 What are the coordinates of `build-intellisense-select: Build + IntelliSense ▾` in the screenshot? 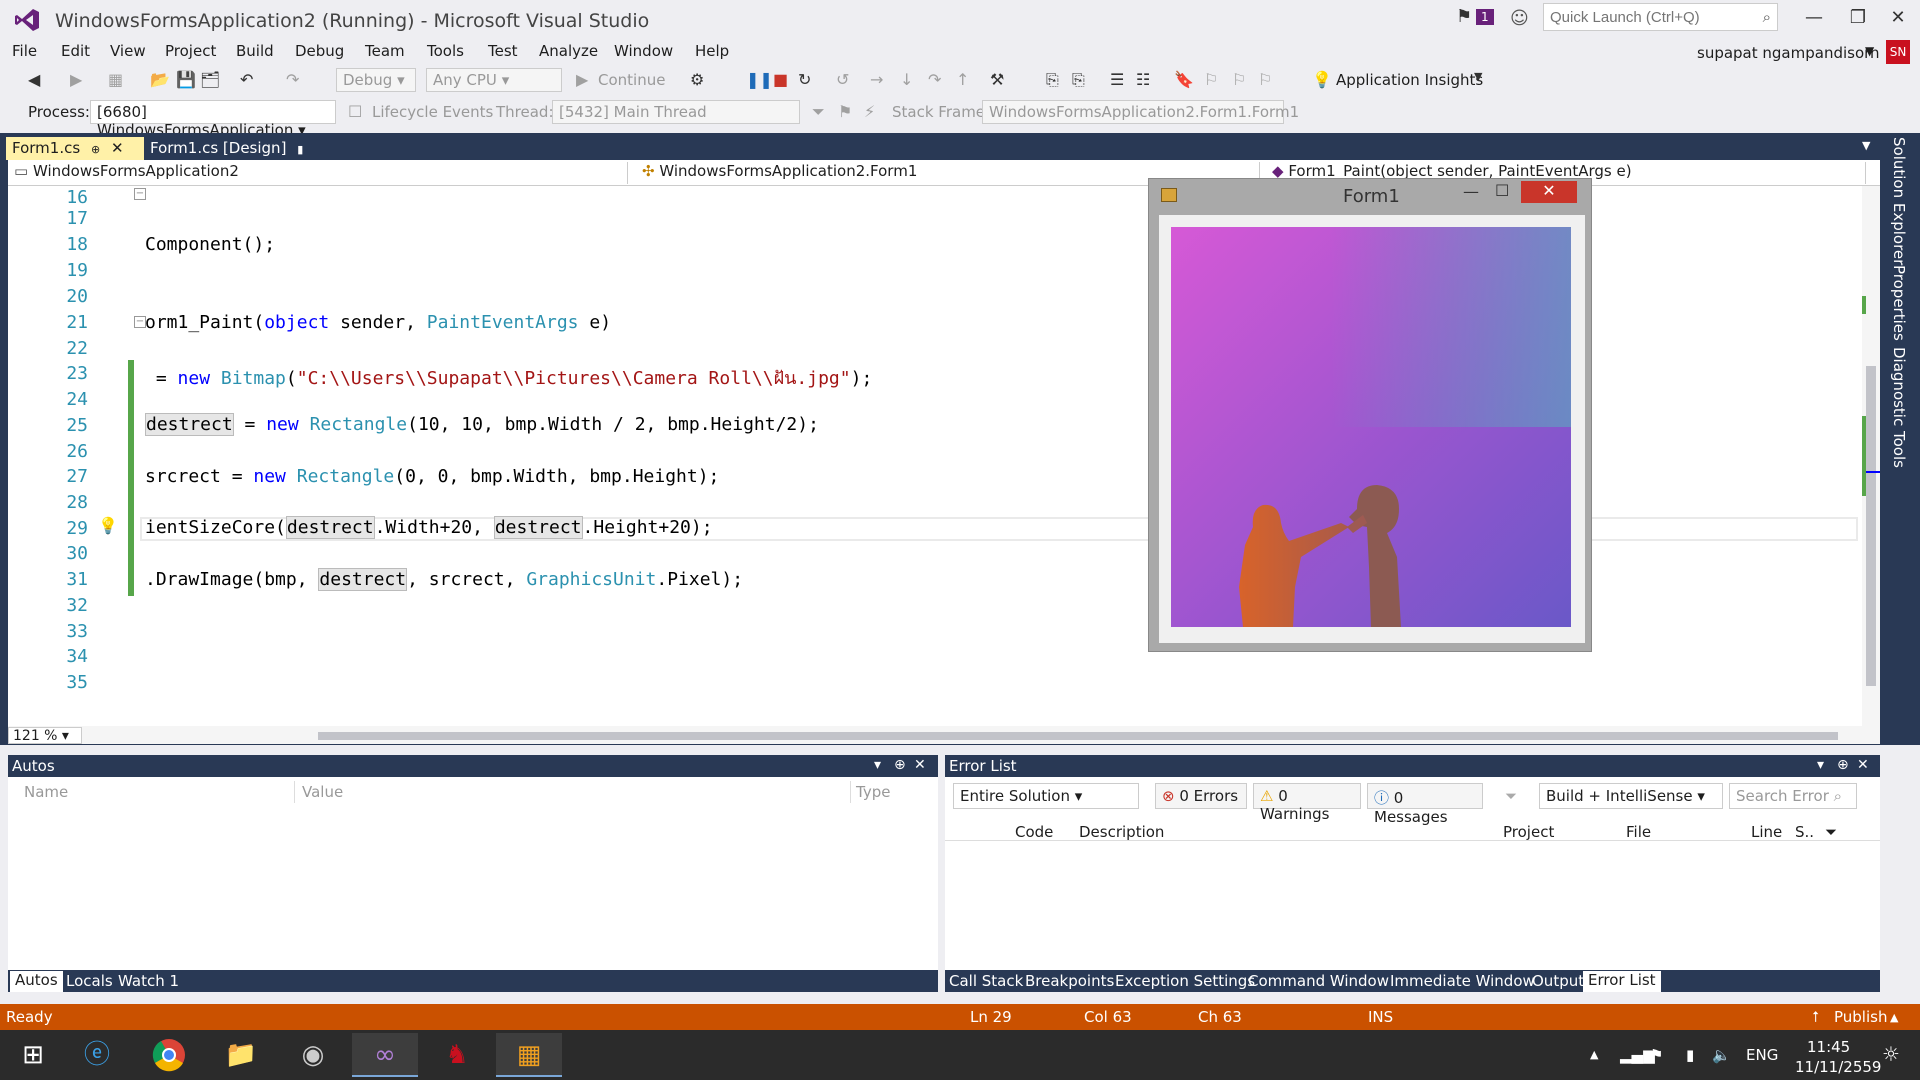 It's located at (1631, 796).